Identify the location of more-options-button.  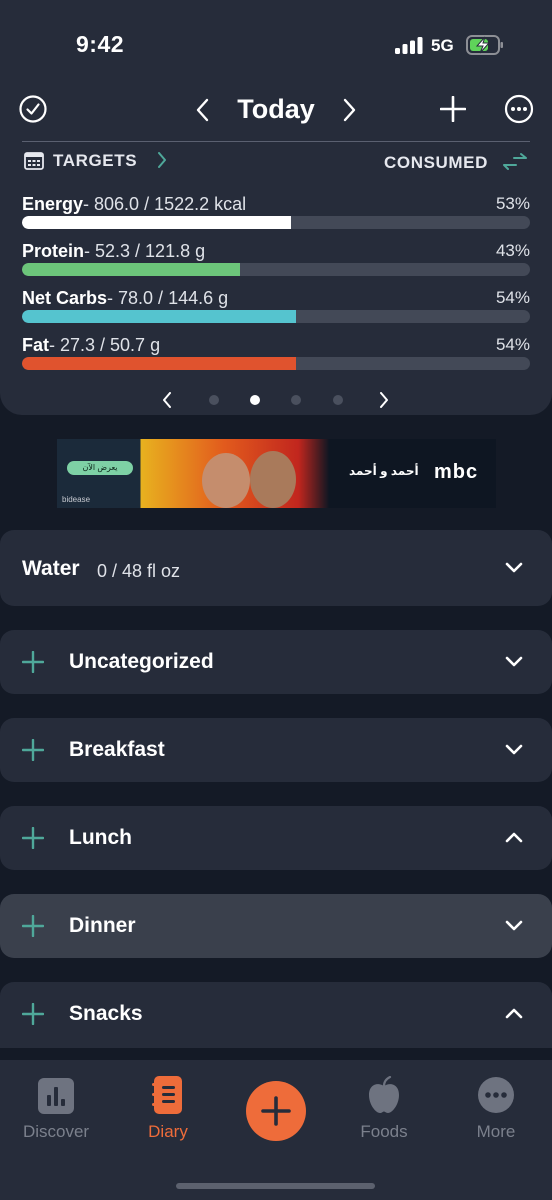
(519, 109).